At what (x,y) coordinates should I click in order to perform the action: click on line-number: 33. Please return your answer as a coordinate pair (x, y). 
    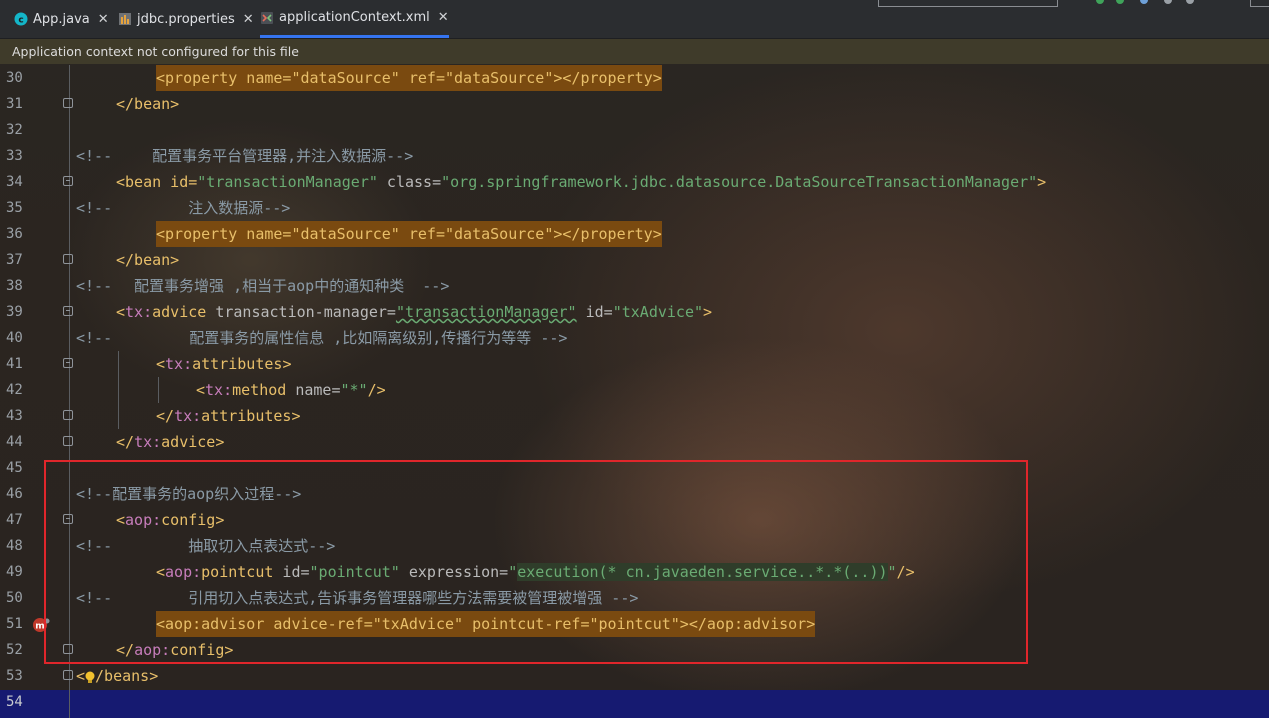
    Looking at the image, I should click on (14, 156).